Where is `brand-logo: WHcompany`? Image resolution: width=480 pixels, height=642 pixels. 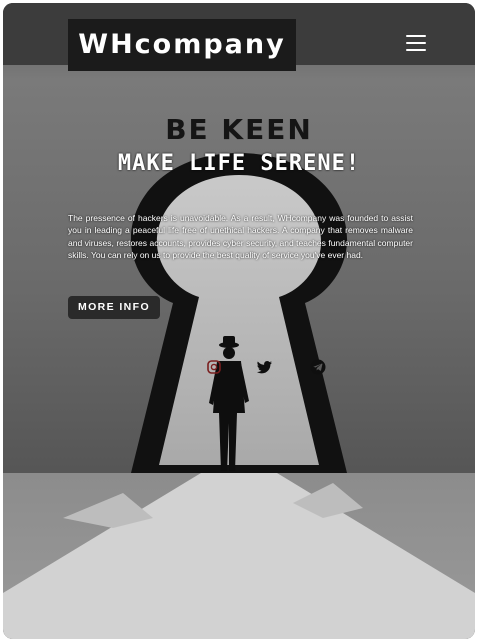 brand-logo: WHcompany is located at coordinates (182, 45).